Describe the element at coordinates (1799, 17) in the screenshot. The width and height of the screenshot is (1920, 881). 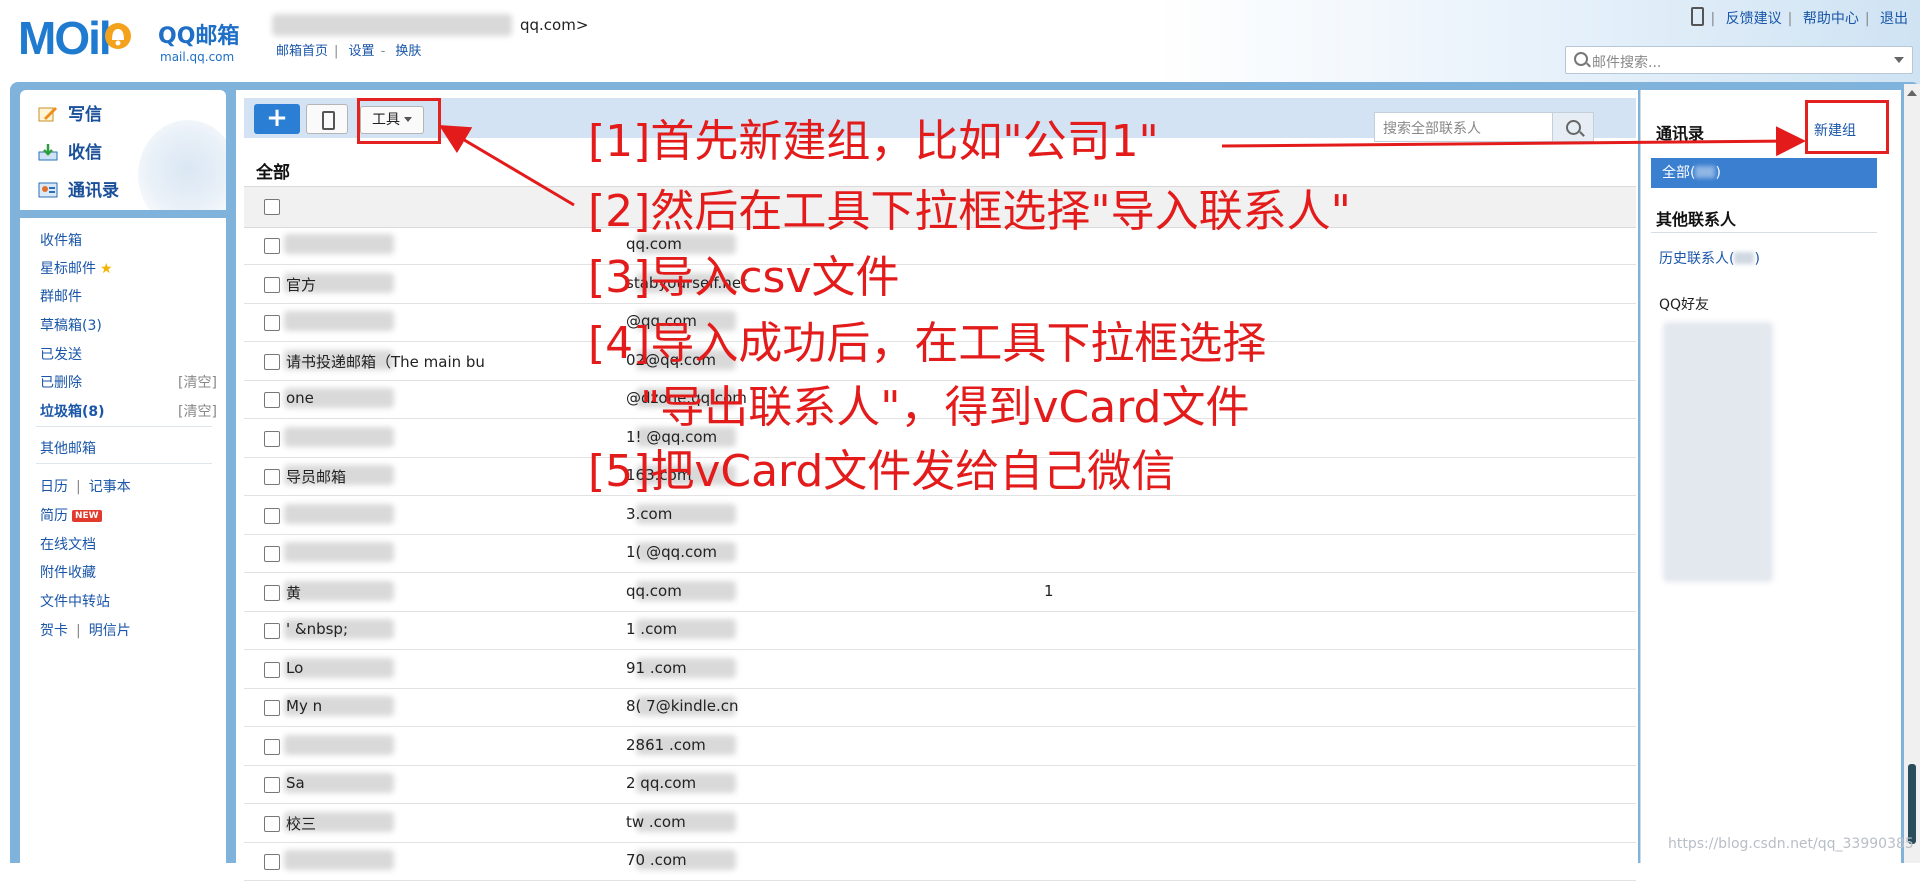
I see `header-right-links: | 反馈建议 | 帮助中心 | 退出` at that location.